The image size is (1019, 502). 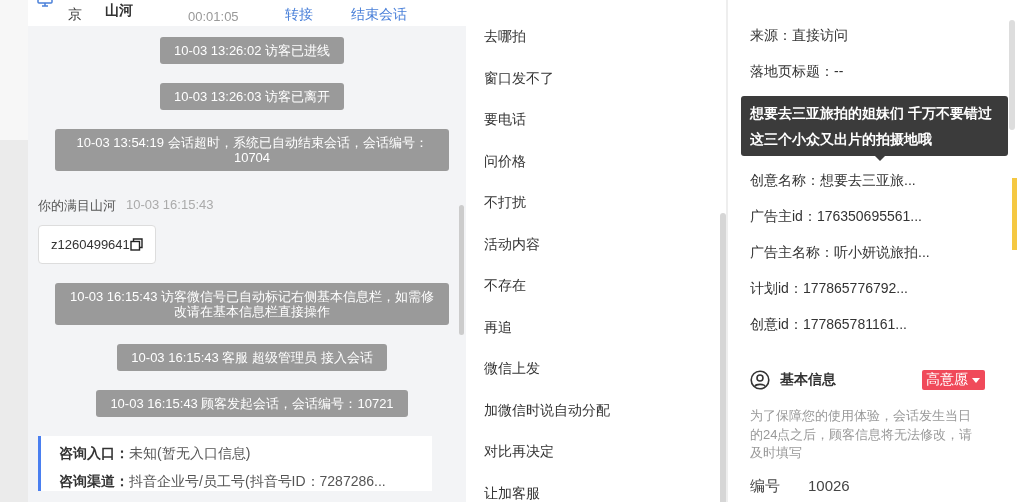 I want to click on copy-icon, so click(x=136, y=244).